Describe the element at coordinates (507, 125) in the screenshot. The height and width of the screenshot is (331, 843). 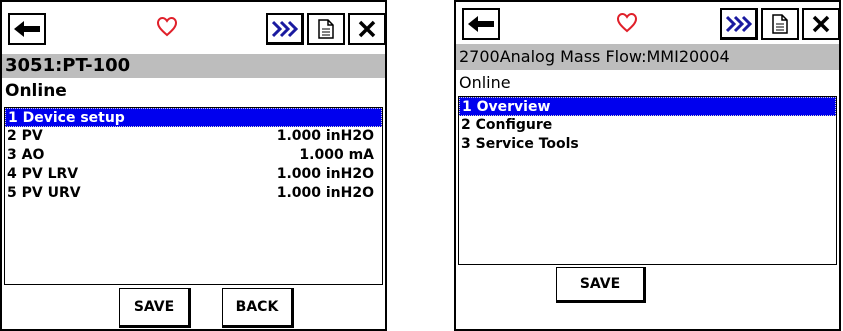
I see `menu-item-label: 2 Configure` at that location.